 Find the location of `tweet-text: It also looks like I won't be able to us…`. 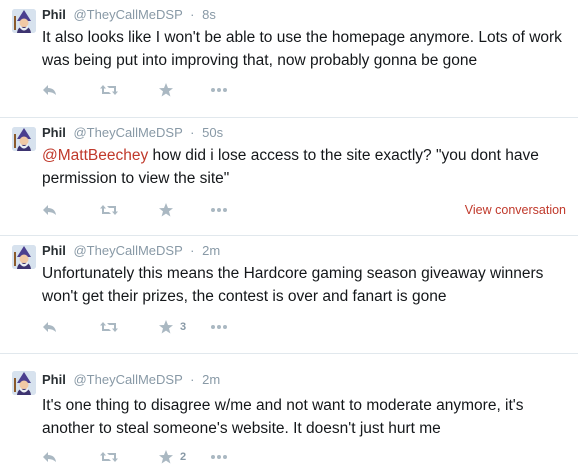

tweet-text: It also looks like I won't be able to us… is located at coordinates (307, 49).